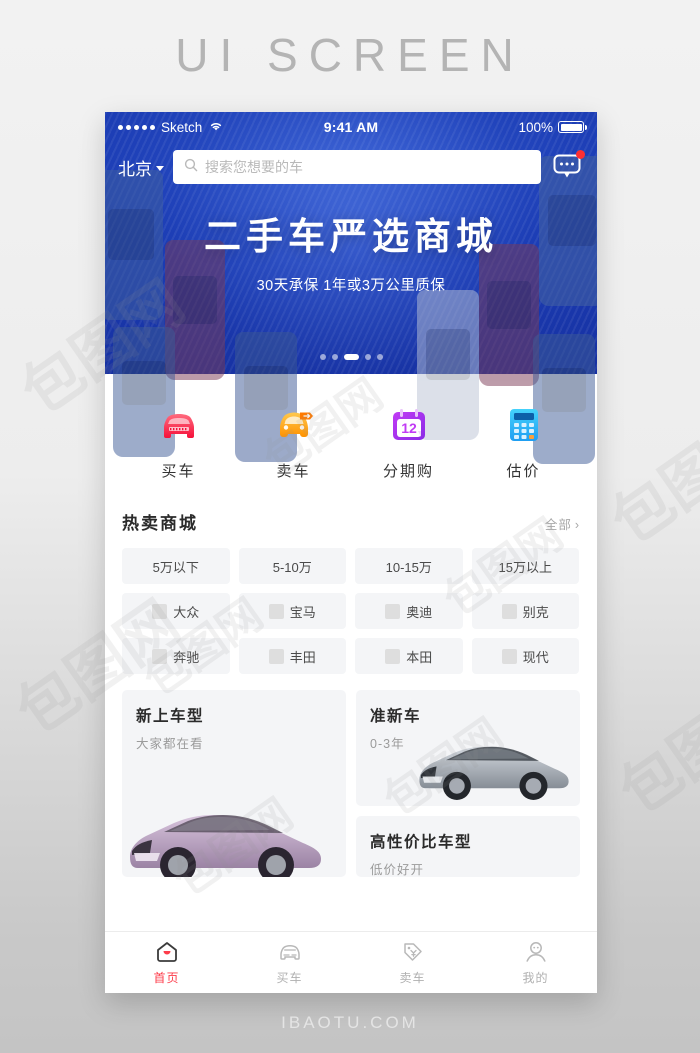 The height and width of the screenshot is (1053, 700). What do you see at coordinates (419, 612) in the screenshot?
I see `chip-label: 奥迪` at bounding box center [419, 612].